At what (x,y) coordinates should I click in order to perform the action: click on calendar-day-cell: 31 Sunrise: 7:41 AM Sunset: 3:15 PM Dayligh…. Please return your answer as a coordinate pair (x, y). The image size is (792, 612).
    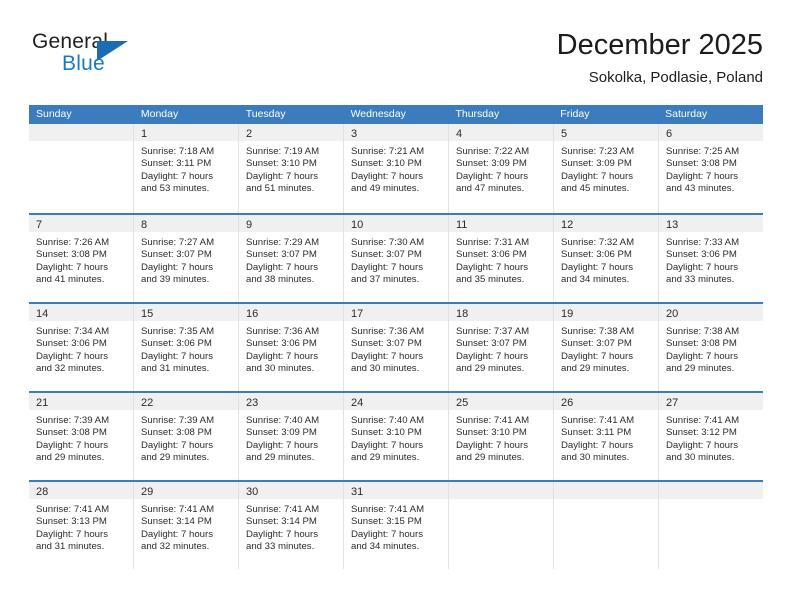
    Looking at the image, I should click on (396, 525).